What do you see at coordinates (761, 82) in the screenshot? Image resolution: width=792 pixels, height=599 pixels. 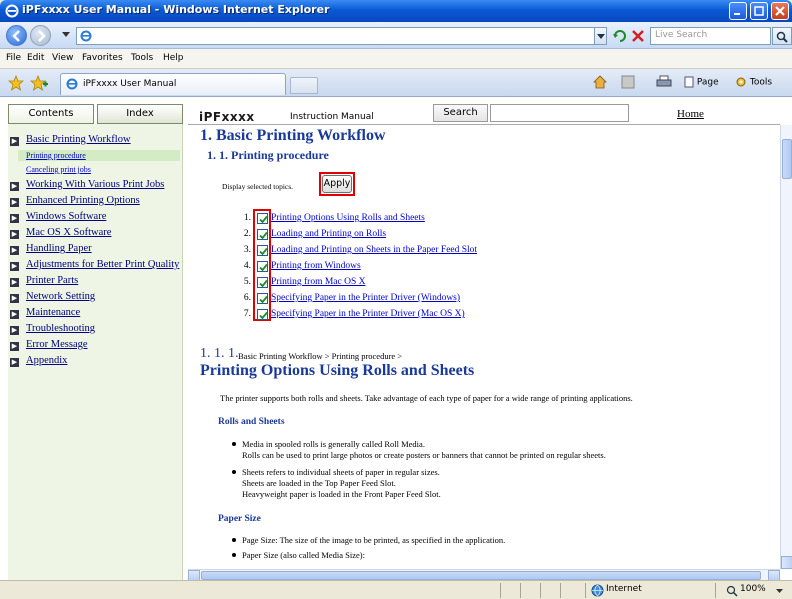 I see `tools-menu-label: Tools` at bounding box center [761, 82].